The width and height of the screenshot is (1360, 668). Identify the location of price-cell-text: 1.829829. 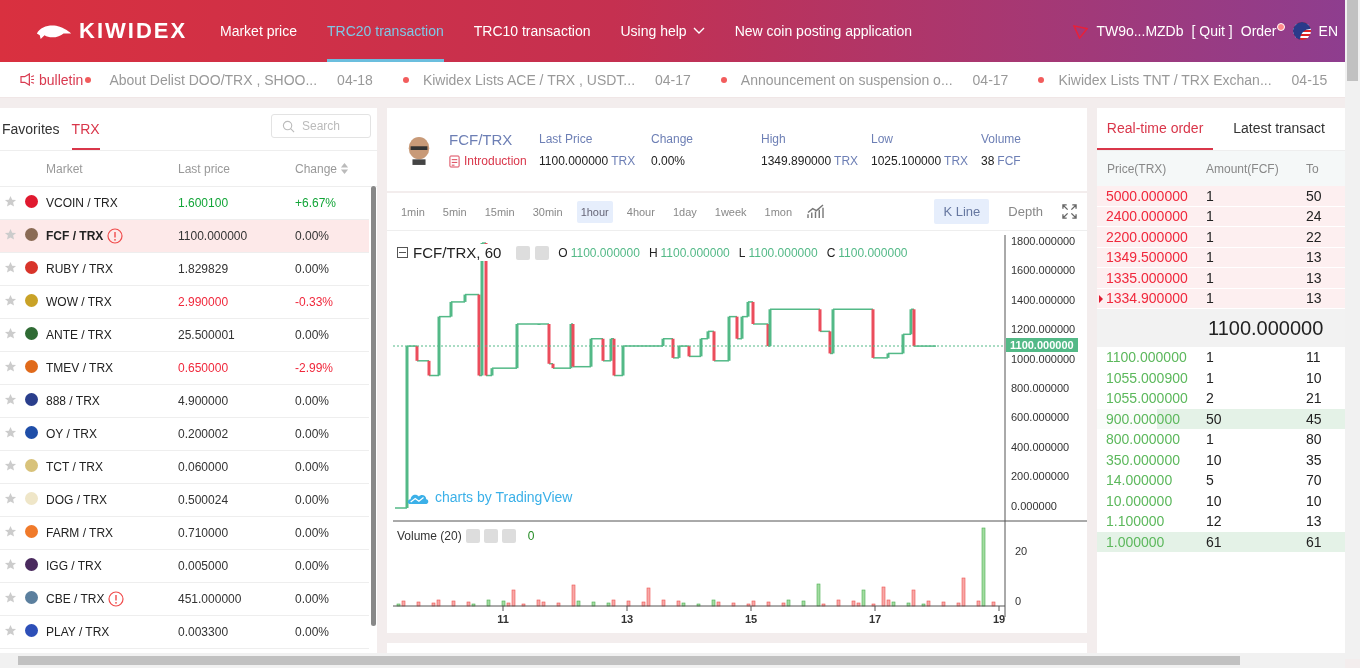
(204, 269).